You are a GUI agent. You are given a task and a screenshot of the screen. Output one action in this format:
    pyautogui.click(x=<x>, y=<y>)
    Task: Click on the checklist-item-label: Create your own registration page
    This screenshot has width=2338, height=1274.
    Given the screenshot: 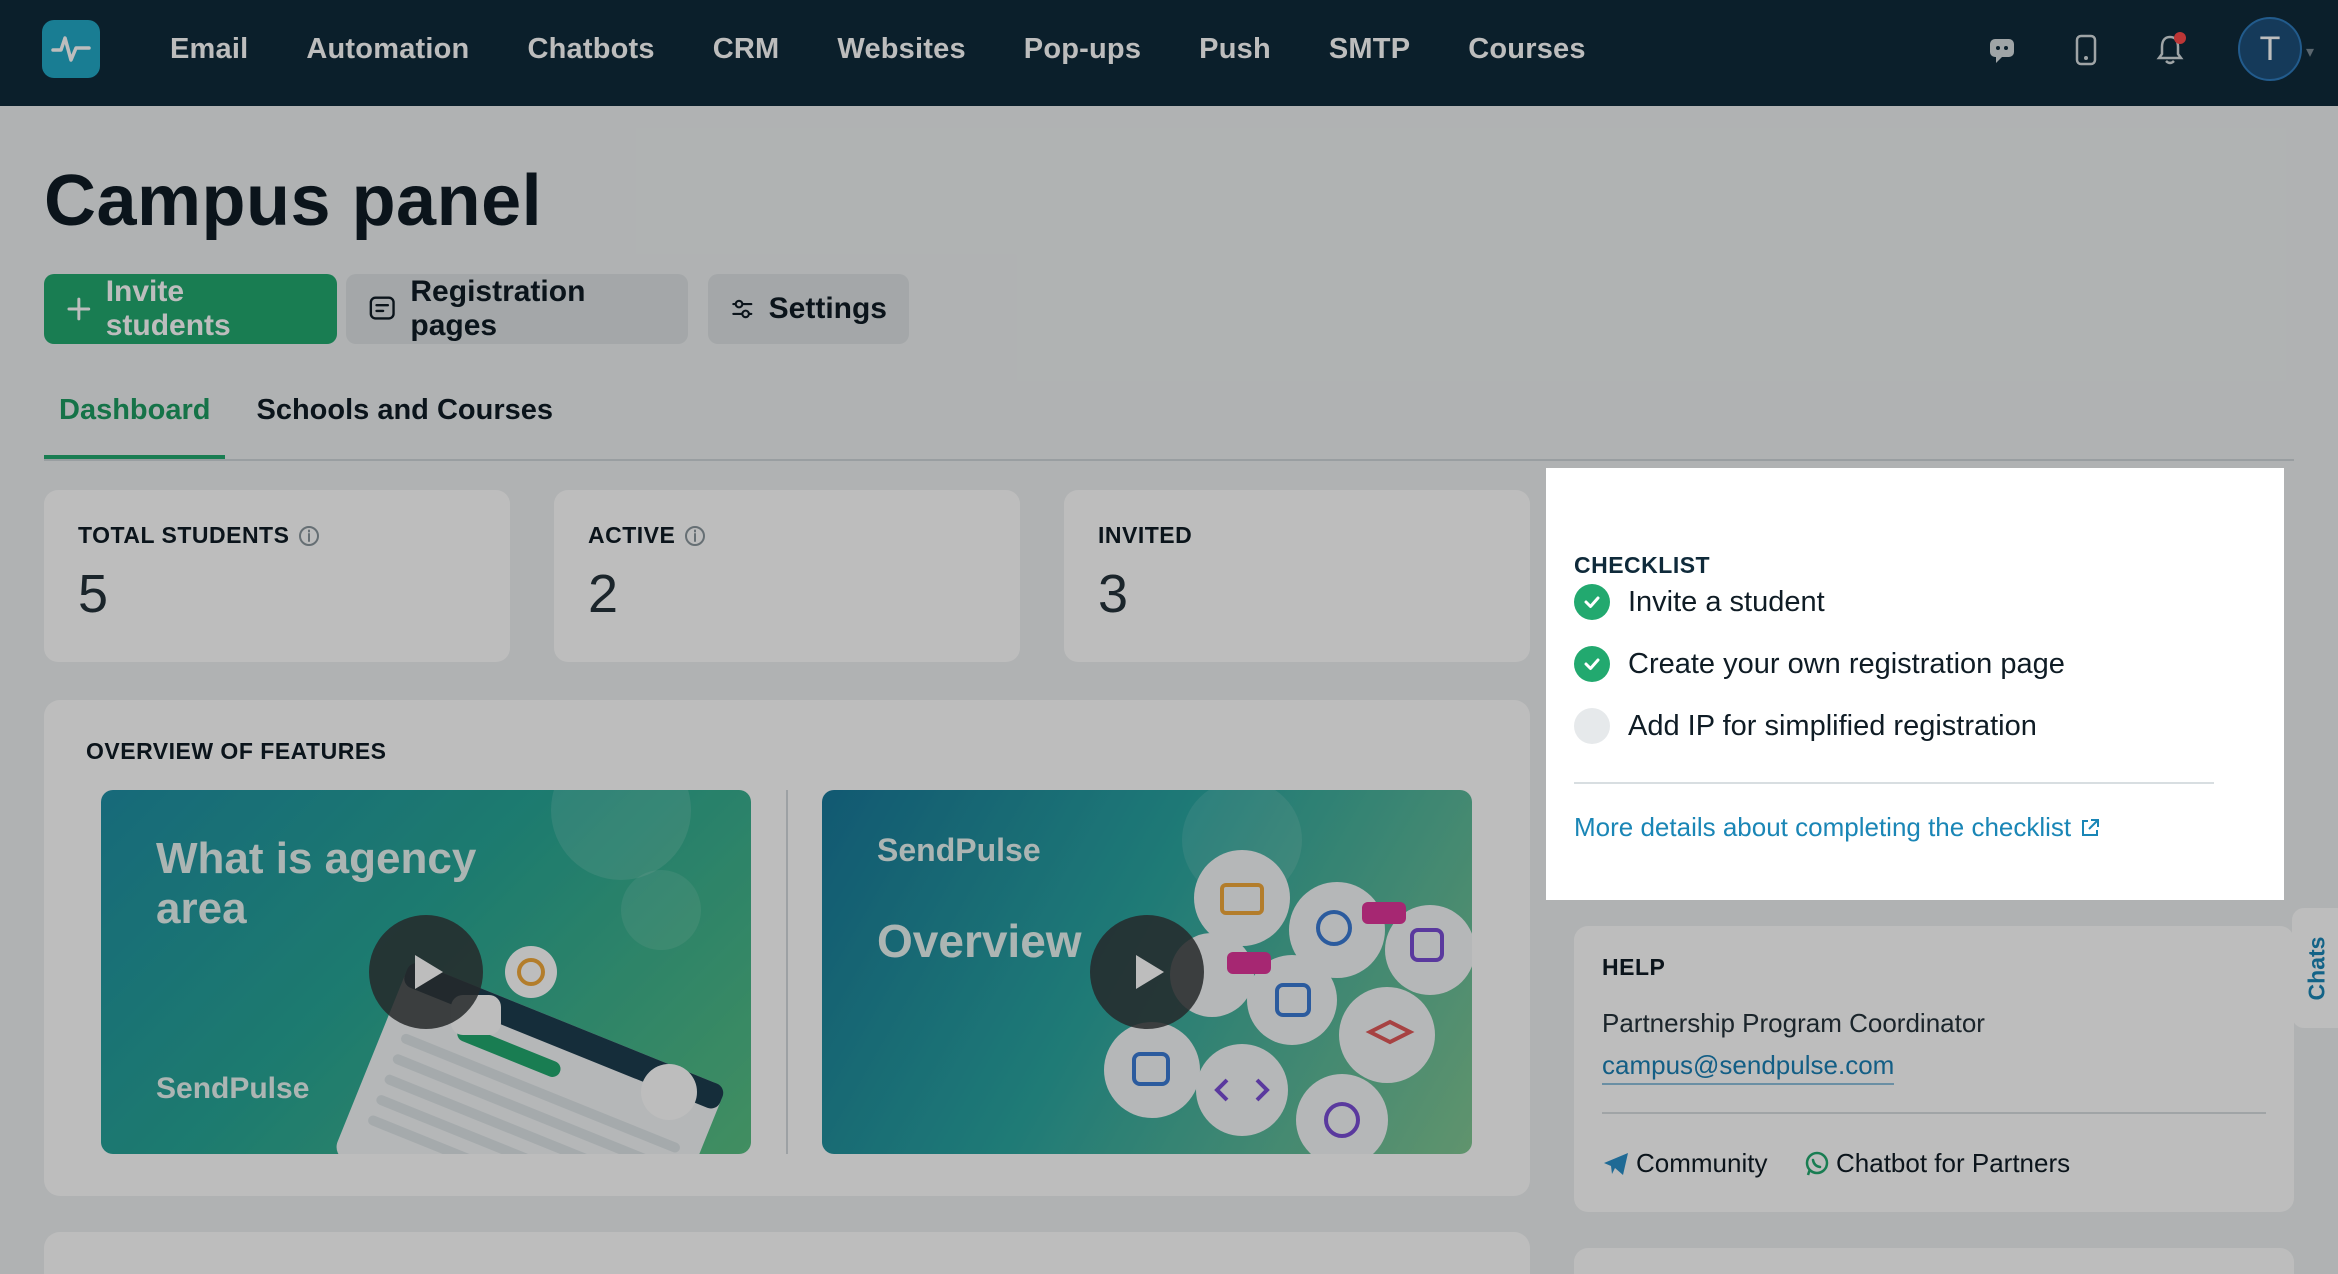 What is the action you would take?
    pyautogui.click(x=1846, y=663)
    